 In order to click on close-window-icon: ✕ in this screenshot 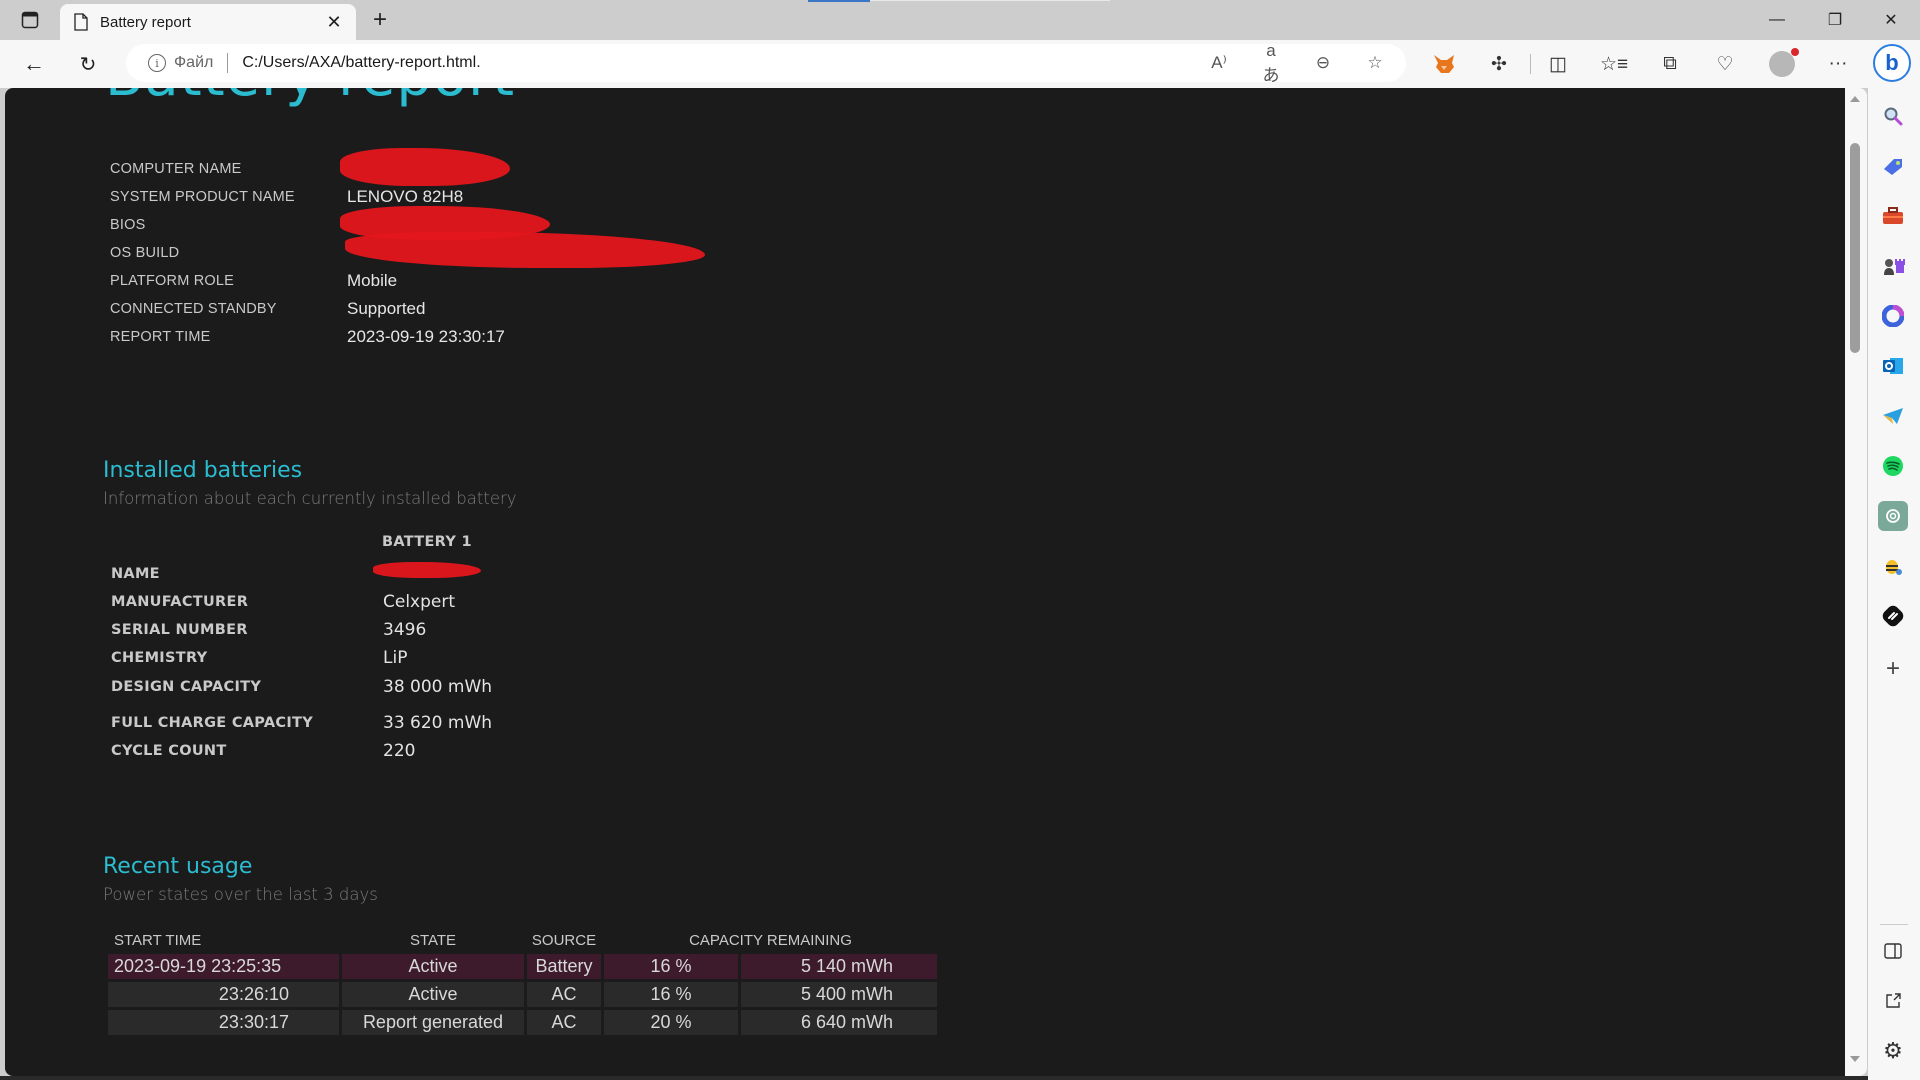, I will do `click(1891, 20)`.